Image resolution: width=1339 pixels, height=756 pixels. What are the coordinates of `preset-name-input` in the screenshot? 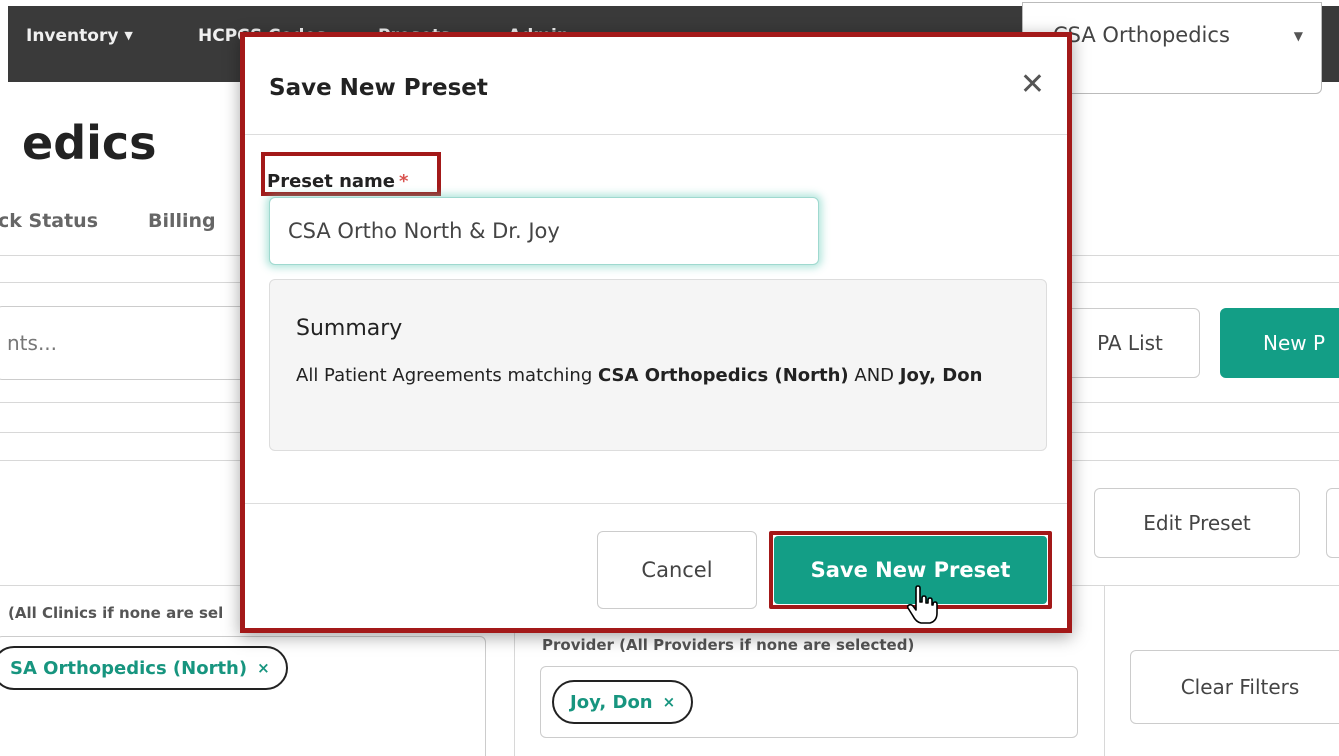 It's located at (544, 231).